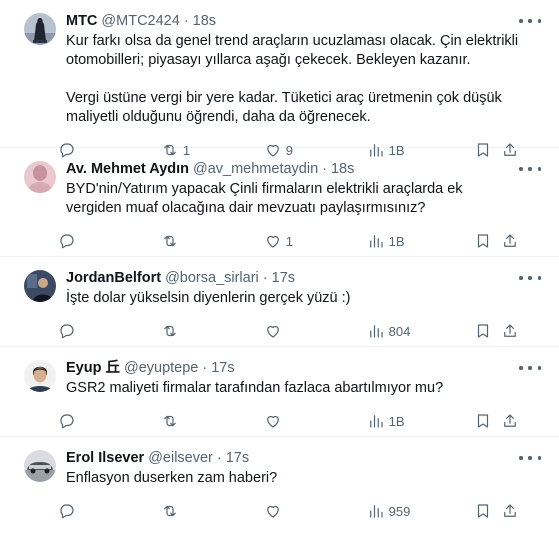 The width and height of the screenshot is (559, 539). Describe the element at coordinates (396, 421) in the screenshot. I see `view-count: 1B` at that location.